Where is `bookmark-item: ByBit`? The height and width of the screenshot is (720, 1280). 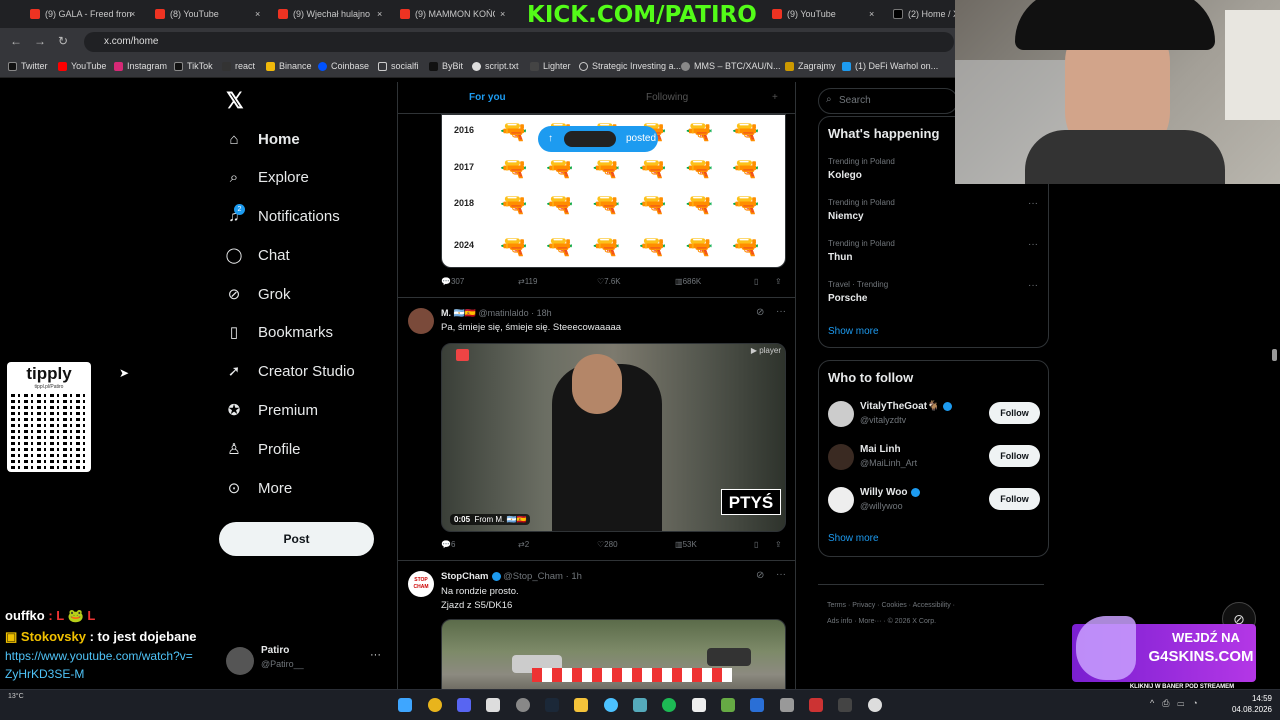 bookmark-item: ByBit is located at coordinates (446, 66).